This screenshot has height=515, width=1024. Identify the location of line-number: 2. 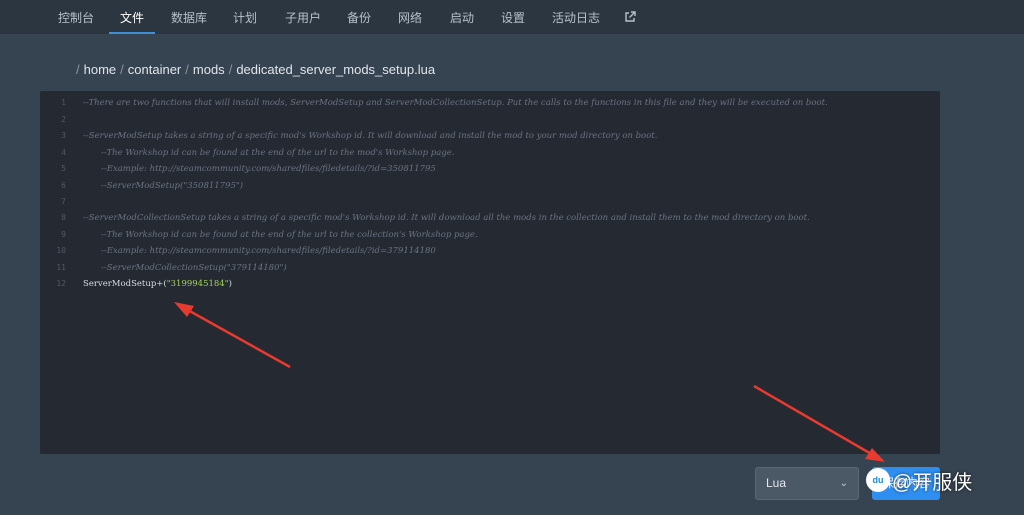
(63, 119).